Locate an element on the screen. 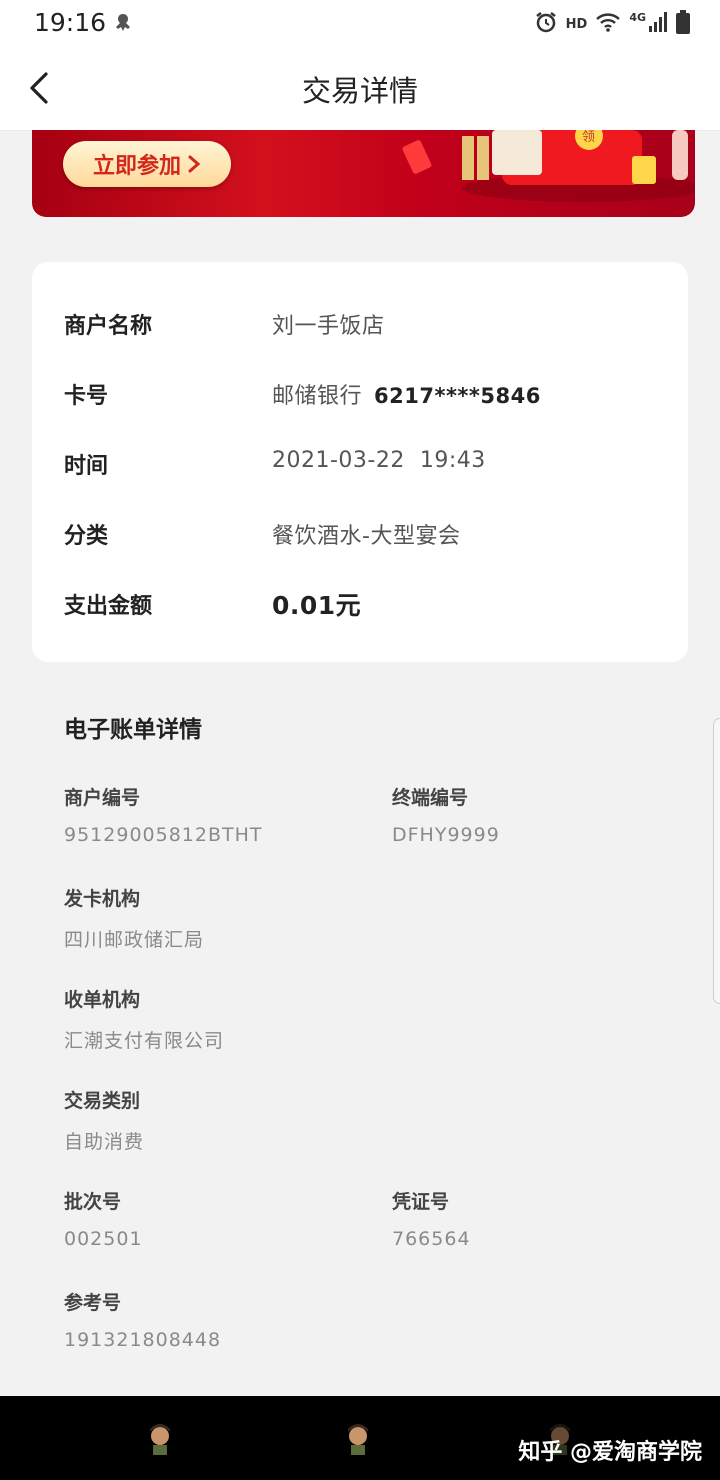 The image size is (720, 1480). wifi-icon is located at coordinates (608, 24).